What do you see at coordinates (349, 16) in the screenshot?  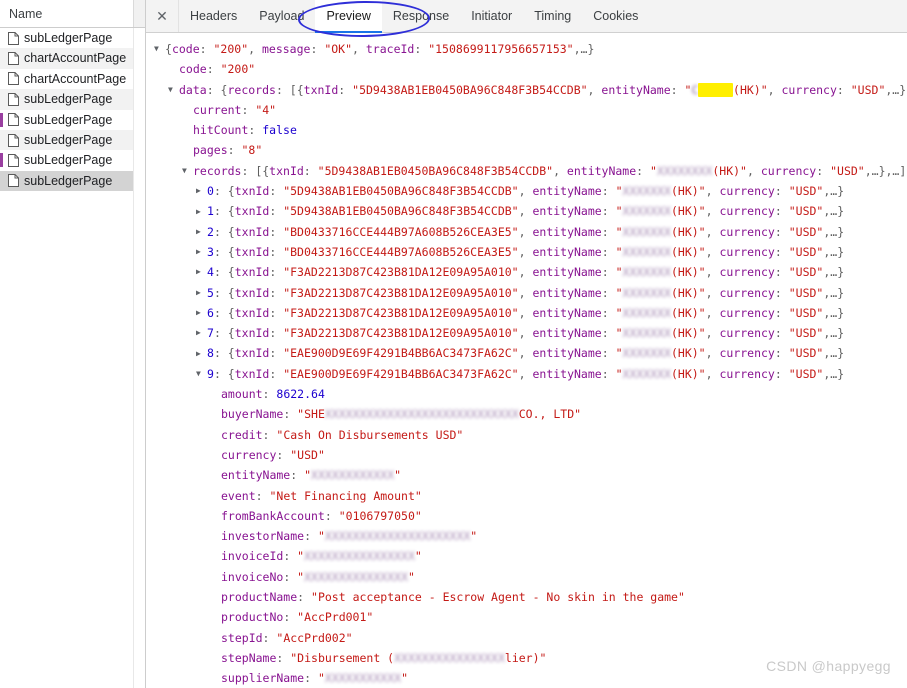 I see `tab-preview: Preview` at bounding box center [349, 16].